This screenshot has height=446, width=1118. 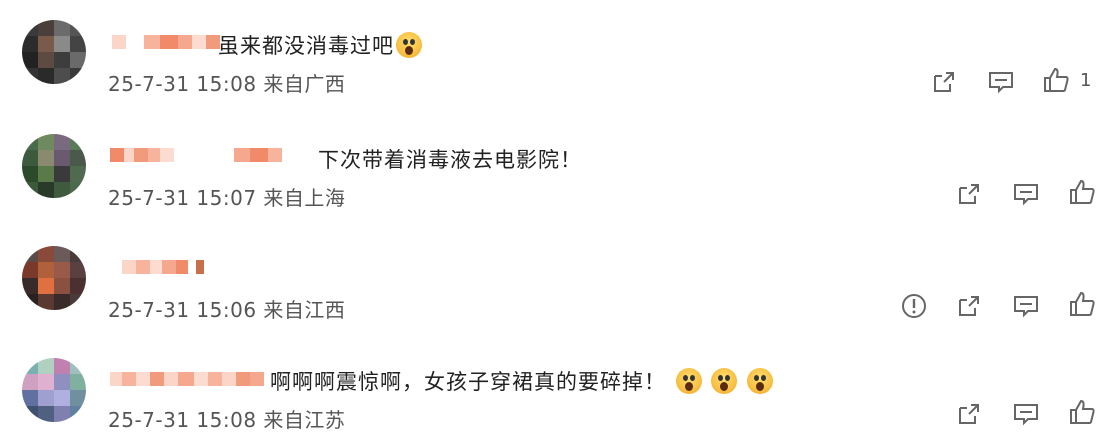 I want to click on comment-text: 下次带着消毒液去电影院！, so click(x=450, y=160).